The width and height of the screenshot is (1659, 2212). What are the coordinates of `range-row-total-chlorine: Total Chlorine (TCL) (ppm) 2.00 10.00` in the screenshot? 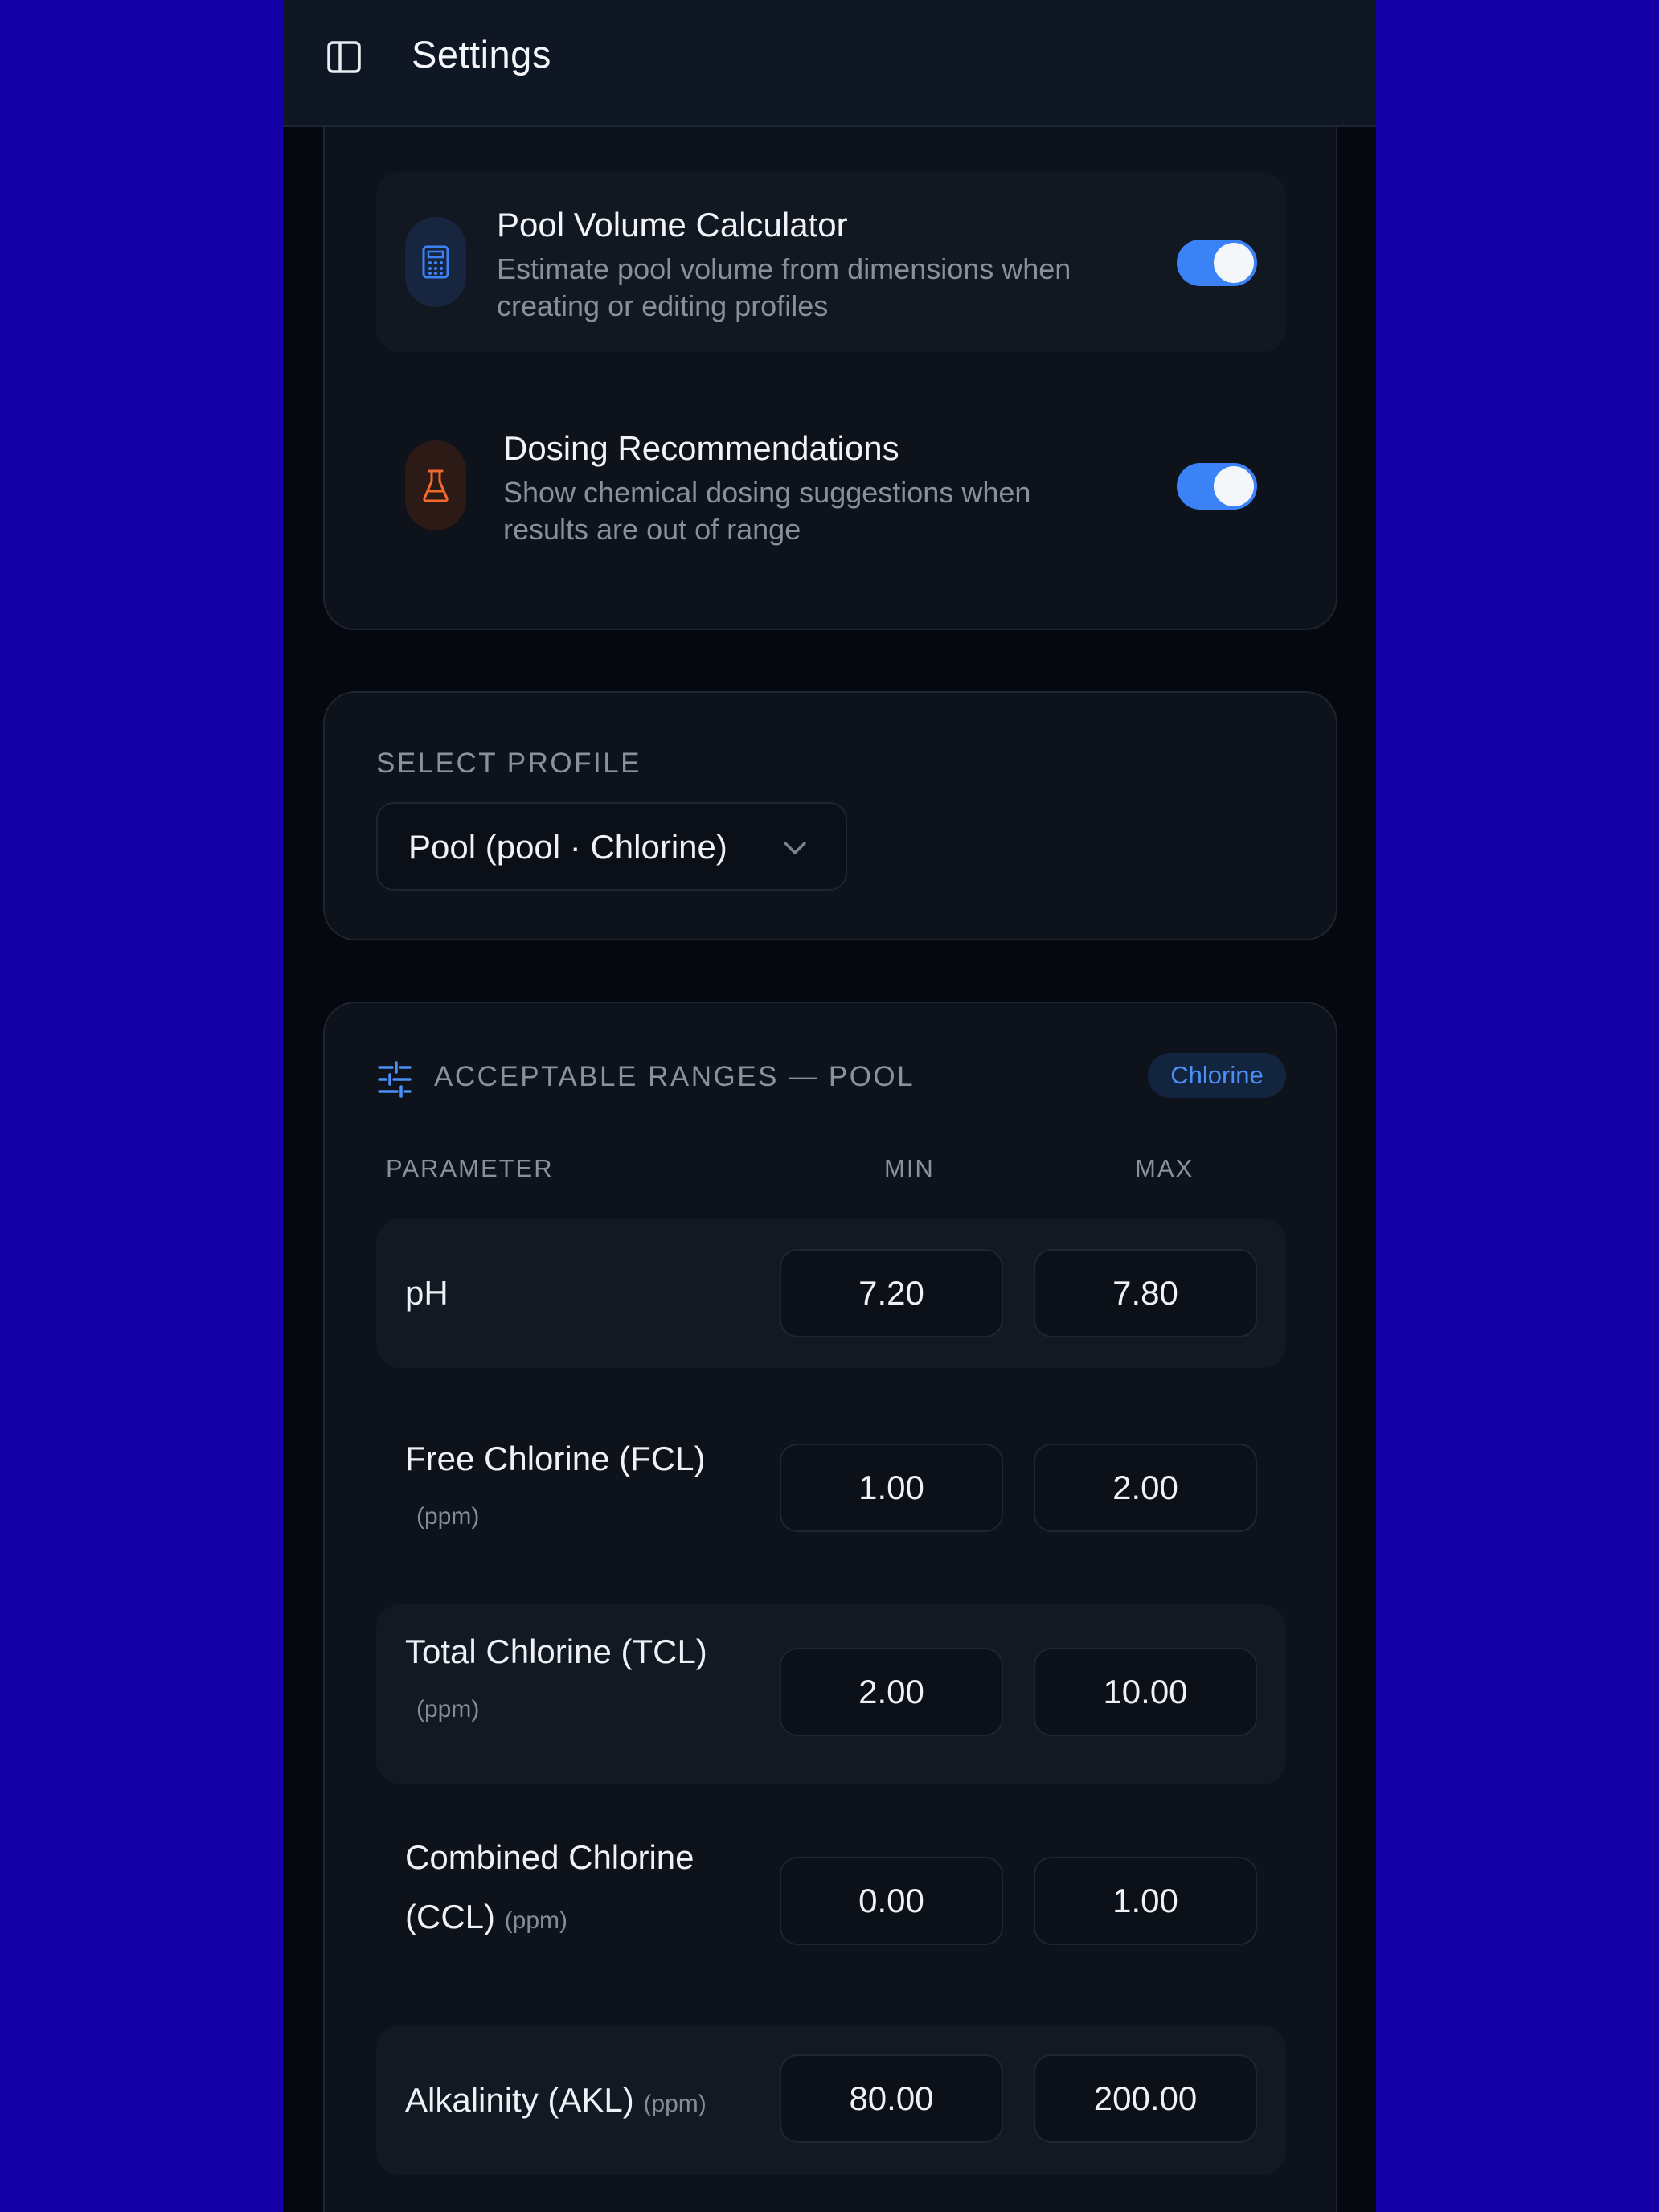 It's located at (831, 1694).